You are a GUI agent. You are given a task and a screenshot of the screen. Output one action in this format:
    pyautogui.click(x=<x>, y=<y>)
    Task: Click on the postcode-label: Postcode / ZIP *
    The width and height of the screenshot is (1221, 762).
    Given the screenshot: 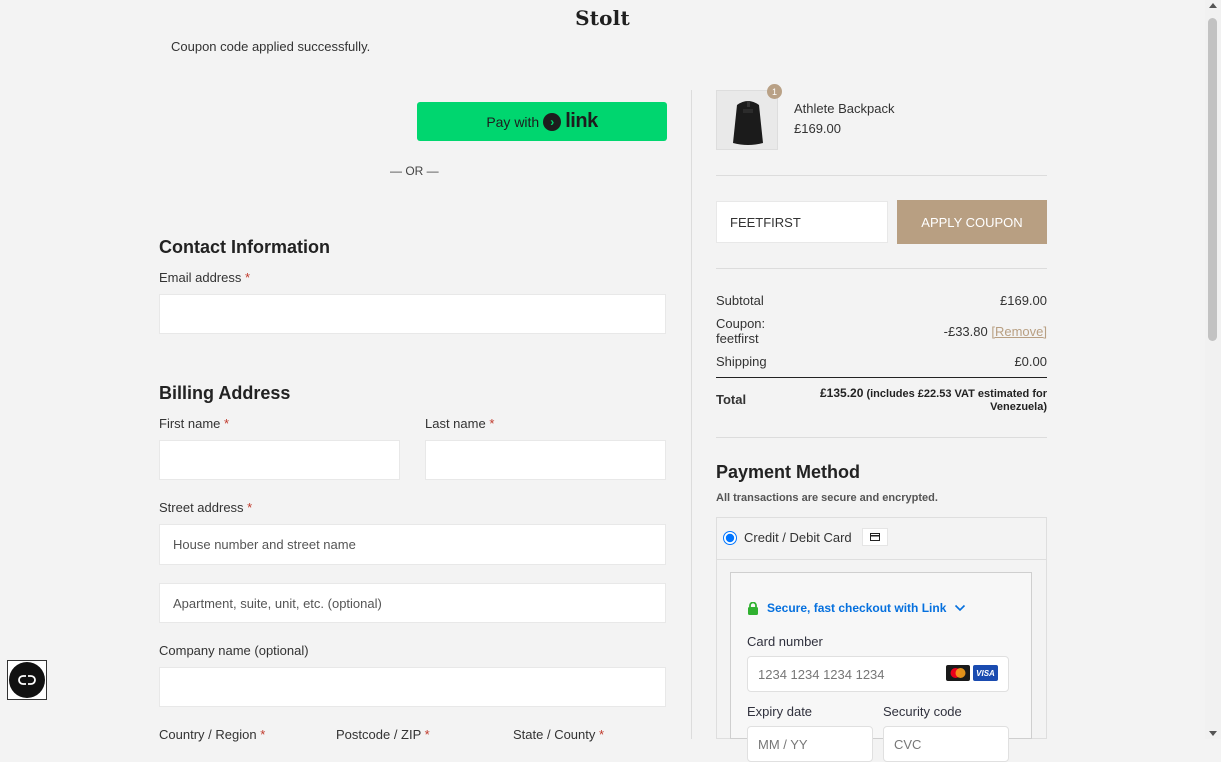 What is the action you would take?
    pyautogui.click(x=383, y=734)
    